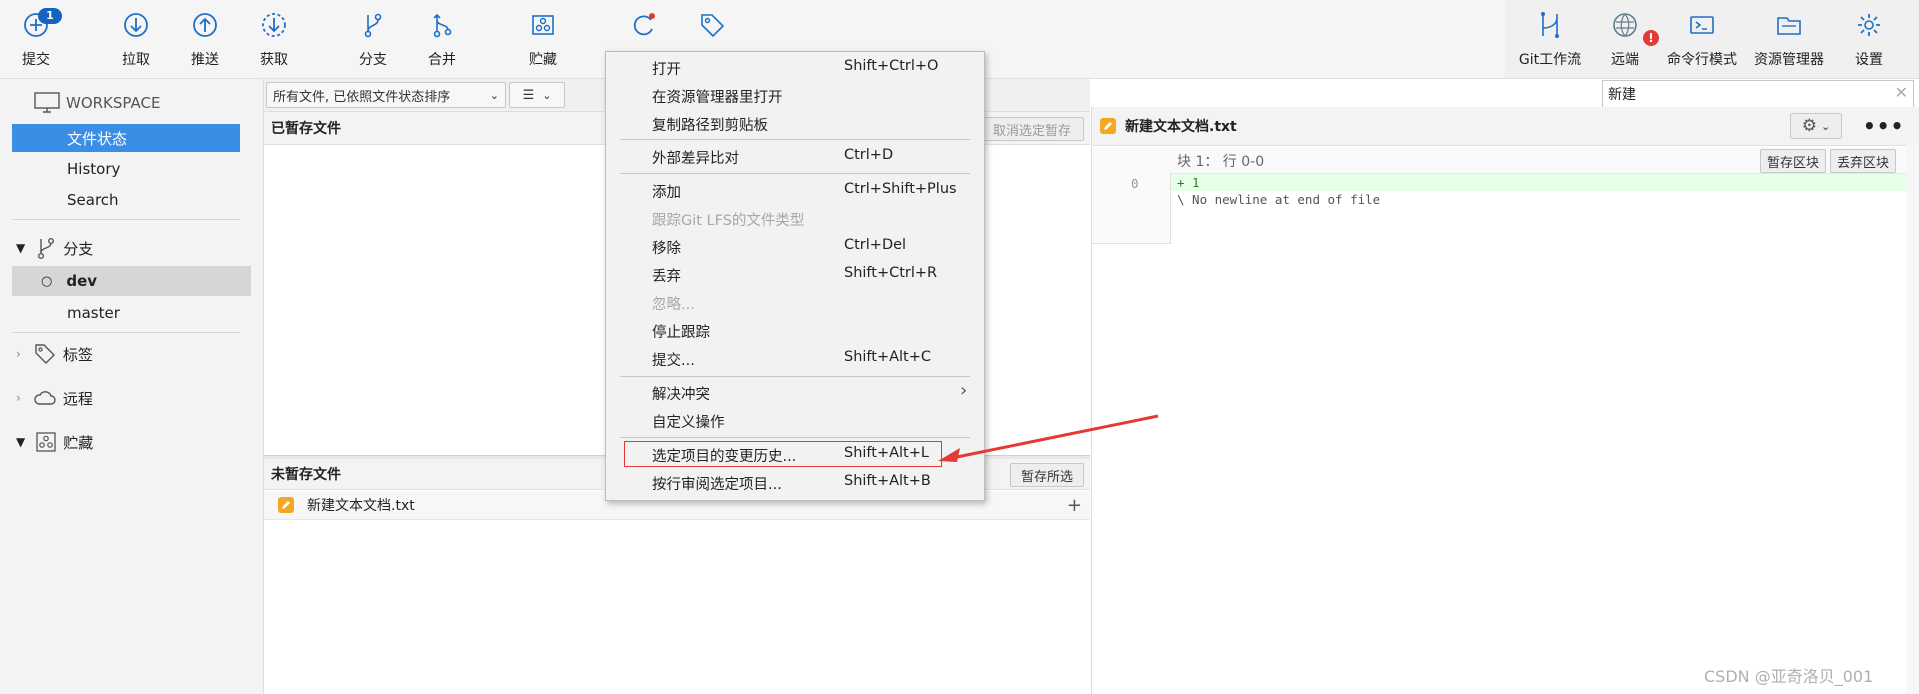  I want to click on merge-button: 合并, so click(442, 39).